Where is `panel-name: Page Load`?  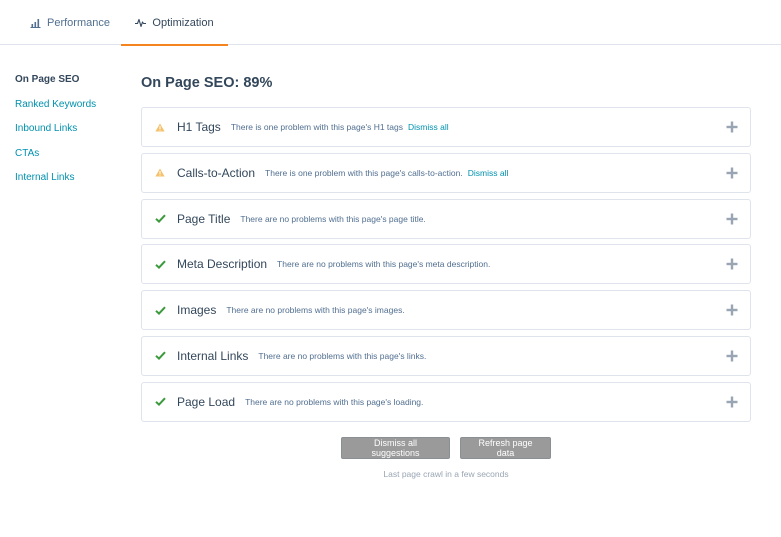
panel-name: Page Load is located at coordinates (206, 401).